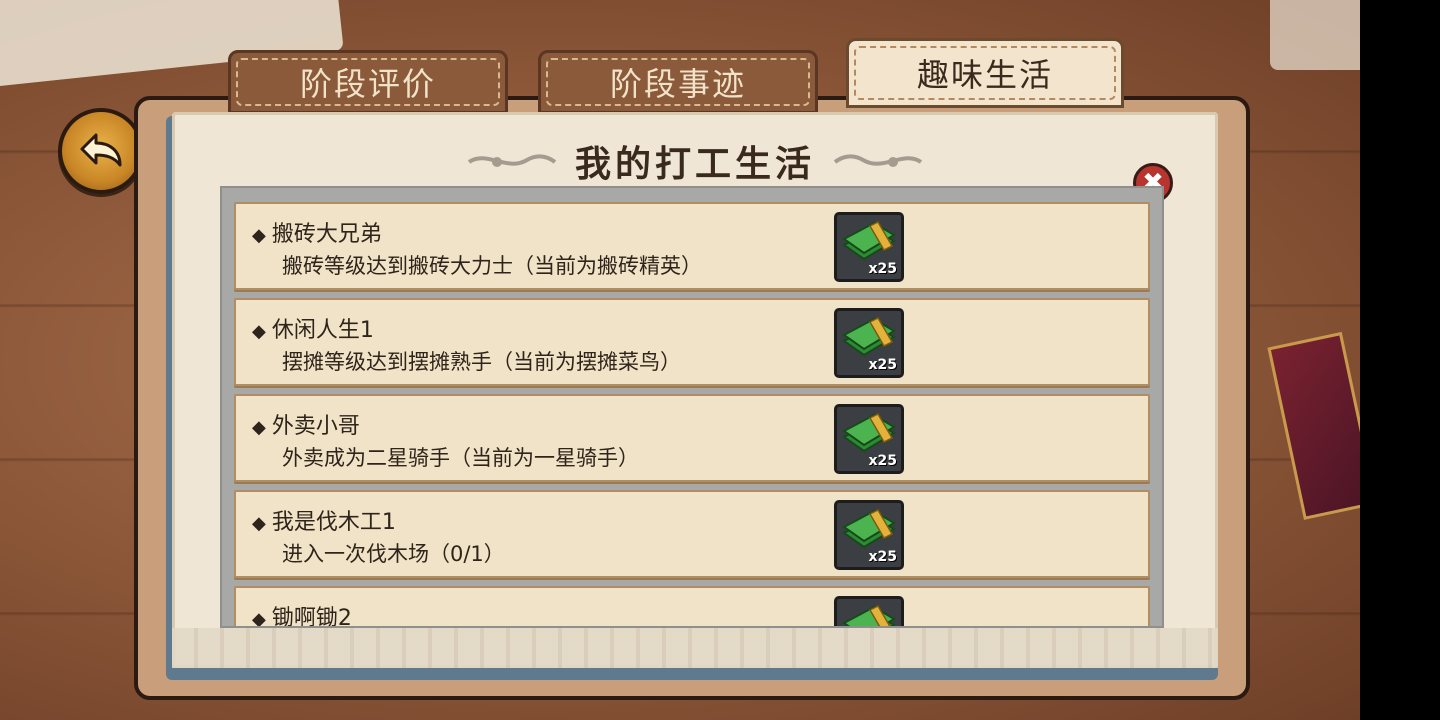 The width and height of the screenshot is (1440, 720). I want to click on task-name: 锄啊锄2, so click(311, 617).